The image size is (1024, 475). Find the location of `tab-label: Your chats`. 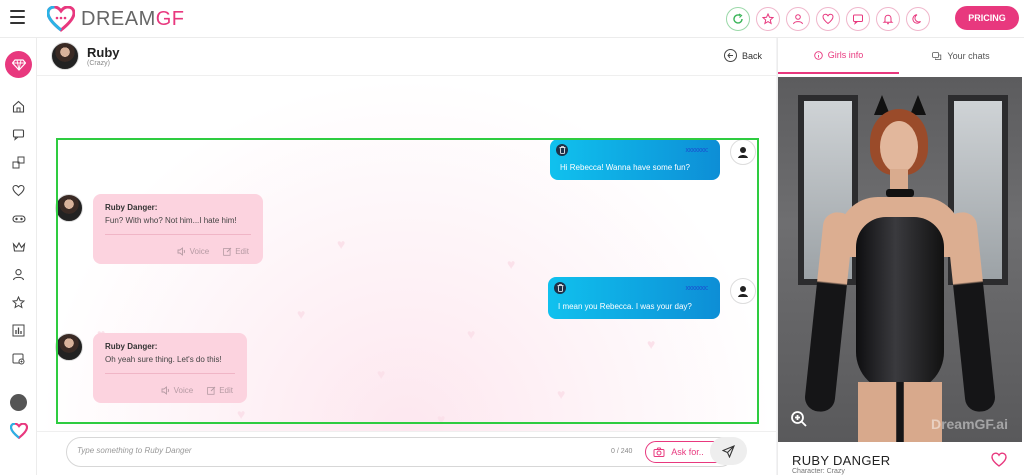

tab-label: Your chats is located at coordinates (968, 56).